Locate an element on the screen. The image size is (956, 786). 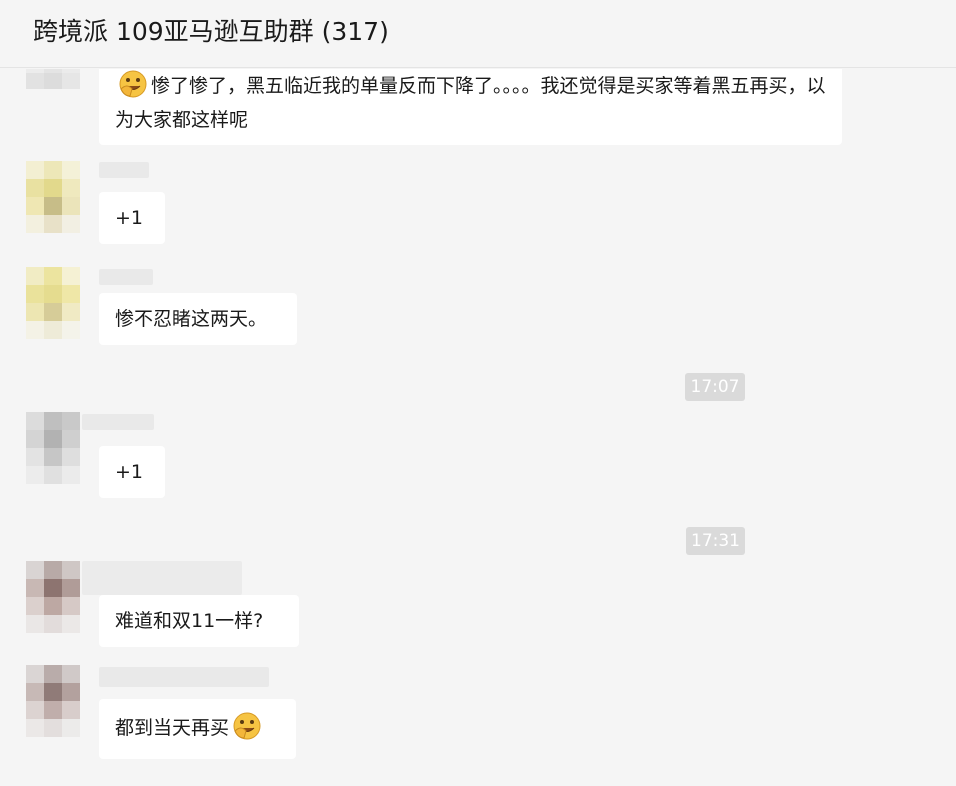
message-bubble: 难道和双11一样? is located at coordinates (199, 621).